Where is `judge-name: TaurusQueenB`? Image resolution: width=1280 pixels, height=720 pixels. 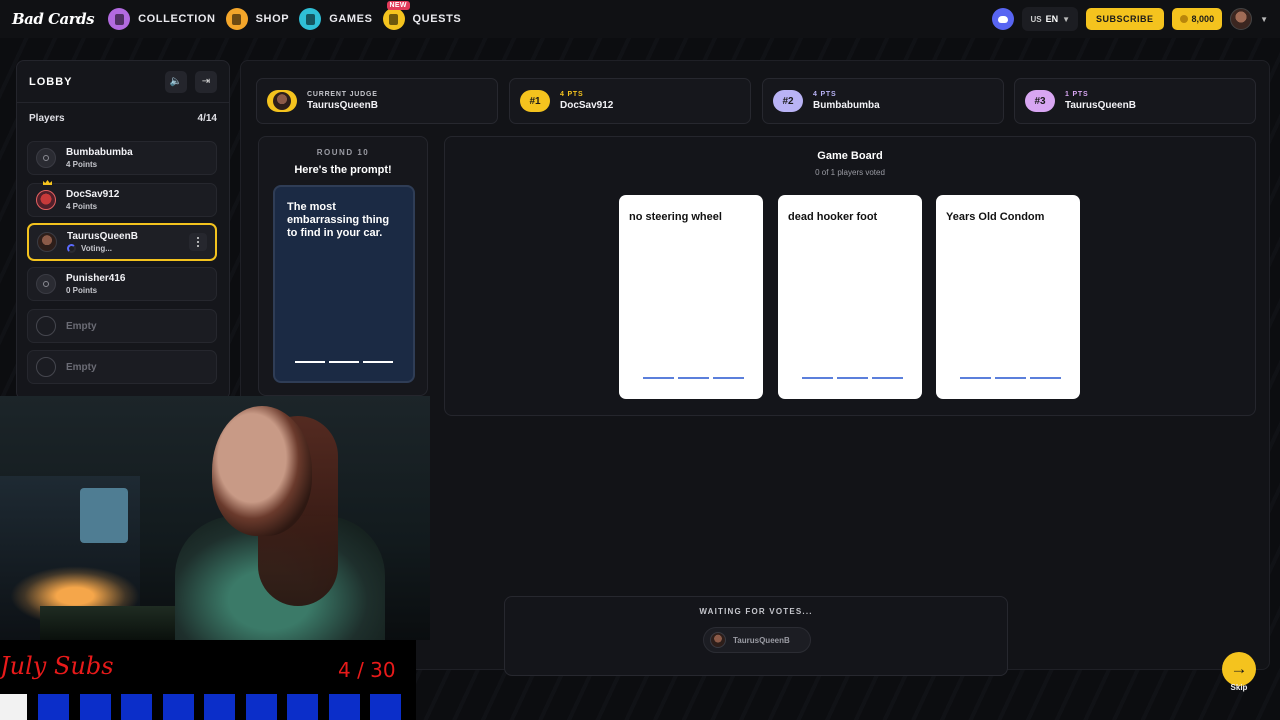 judge-name: TaurusQueenB is located at coordinates (342, 105).